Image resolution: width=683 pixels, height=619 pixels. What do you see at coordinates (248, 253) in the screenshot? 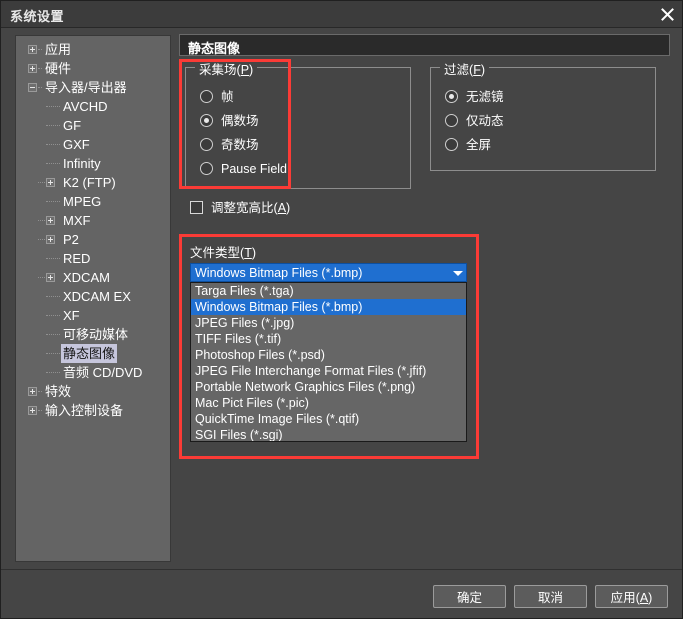
I see `file-type-accel: T` at bounding box center [248, 253].